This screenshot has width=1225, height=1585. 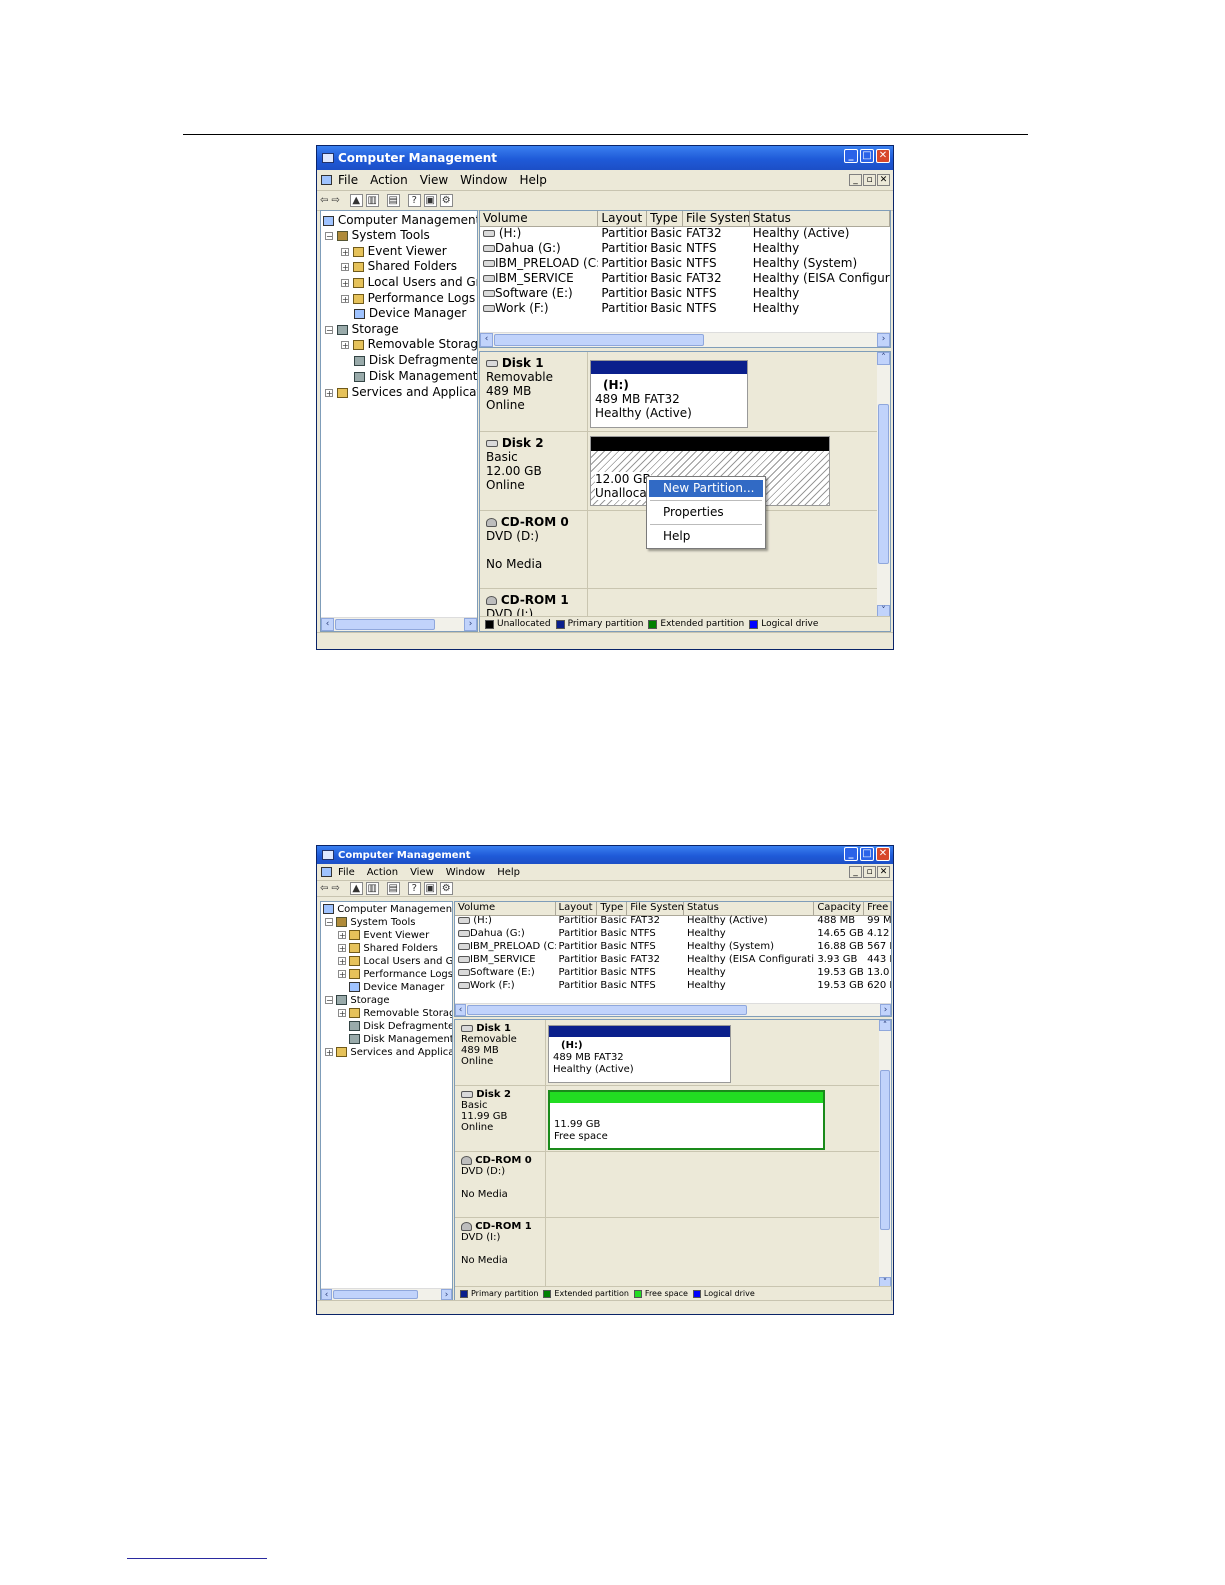 I want to click on menu-item-help: Help, so click(x=706, y=536).